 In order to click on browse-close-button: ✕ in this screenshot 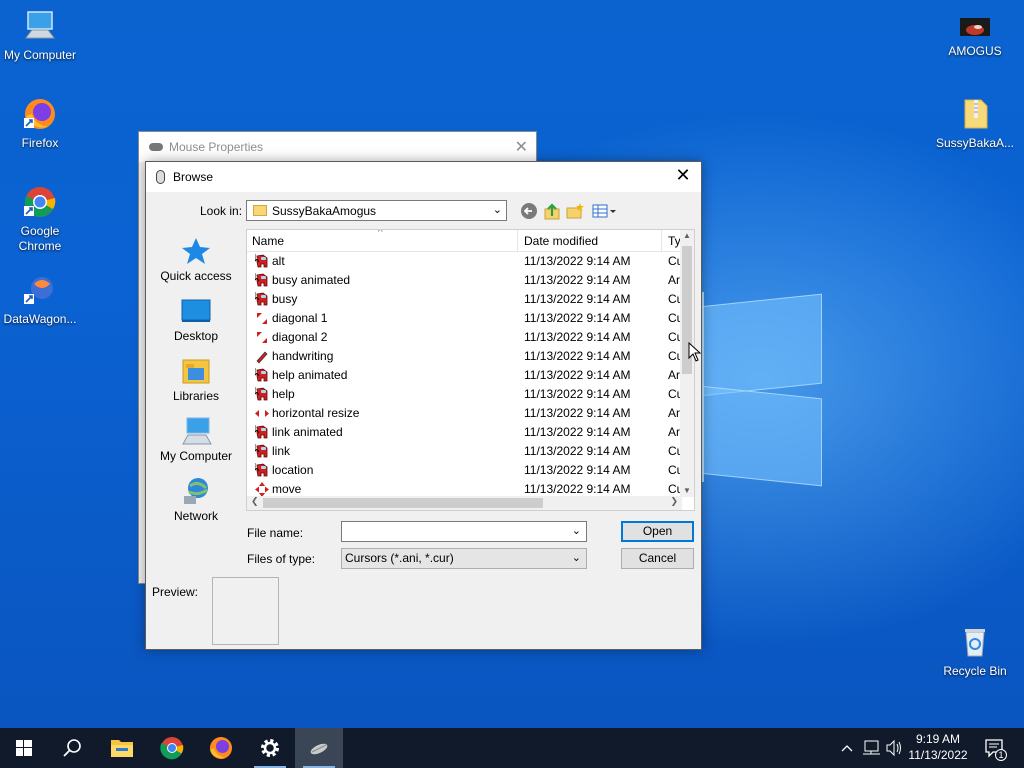, I will do `click(683, 175)`.